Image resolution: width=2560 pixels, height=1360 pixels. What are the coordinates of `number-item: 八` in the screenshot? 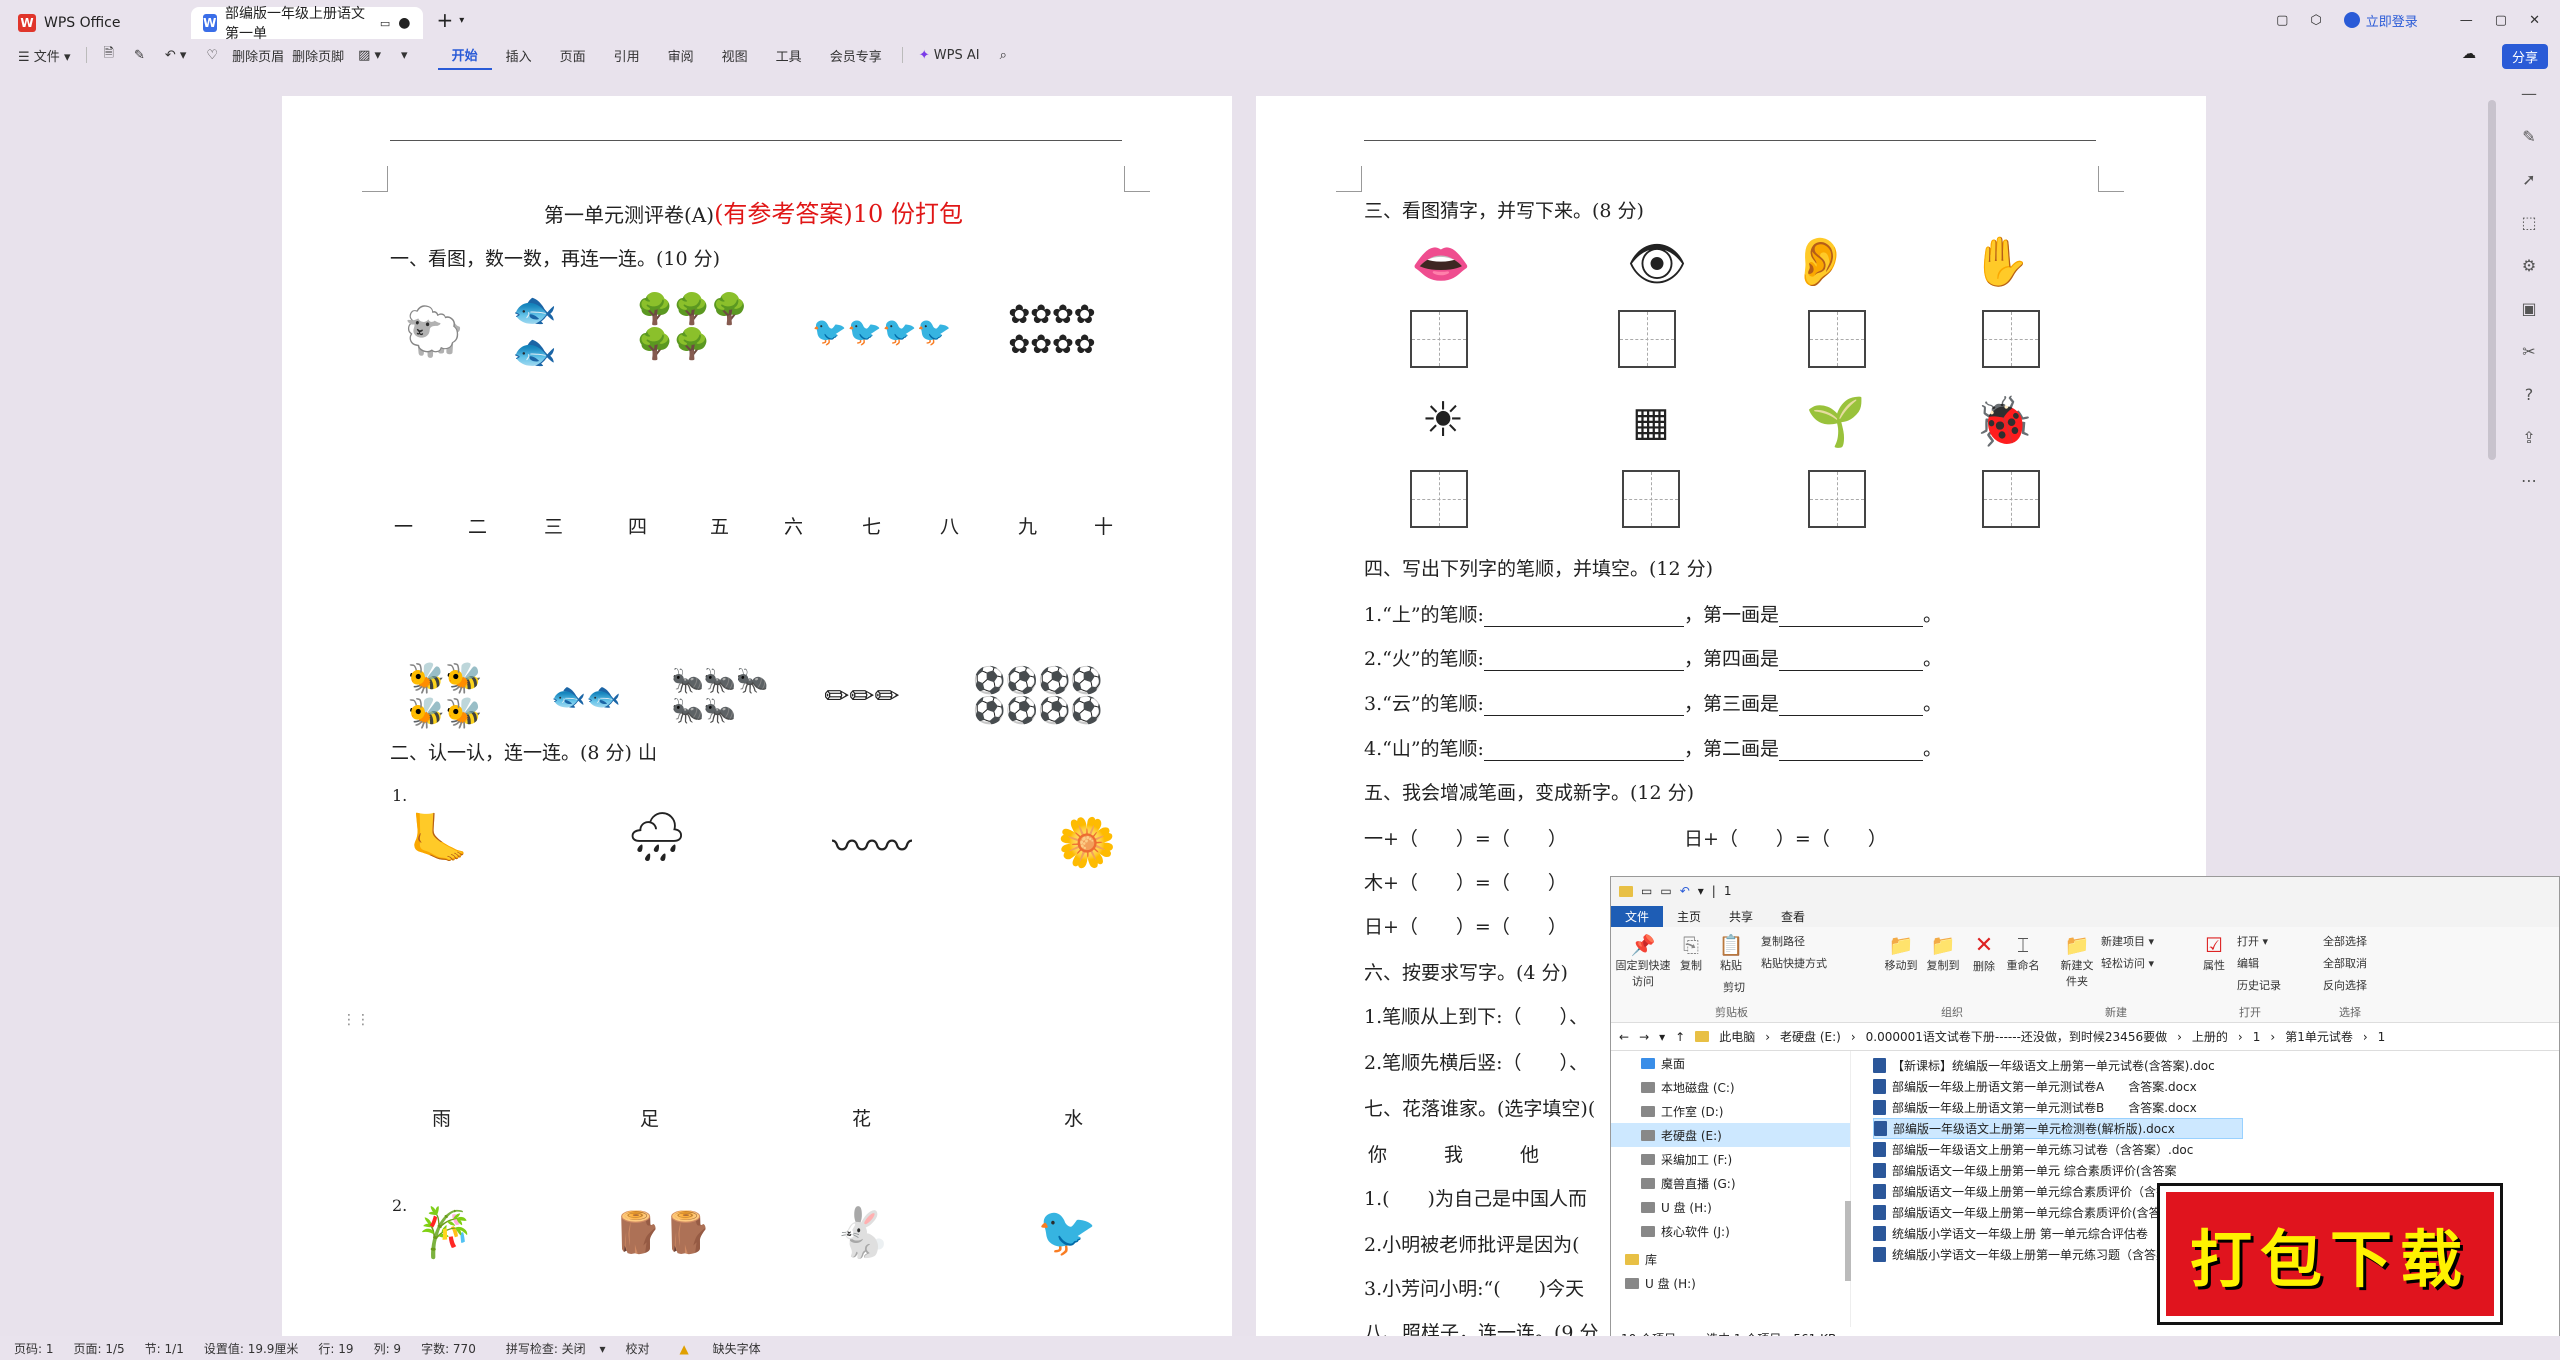 It's located at (949, 525).